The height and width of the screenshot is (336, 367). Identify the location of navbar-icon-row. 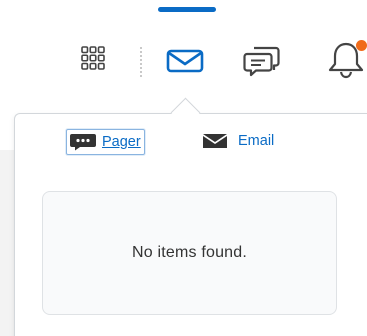
(183, 61).